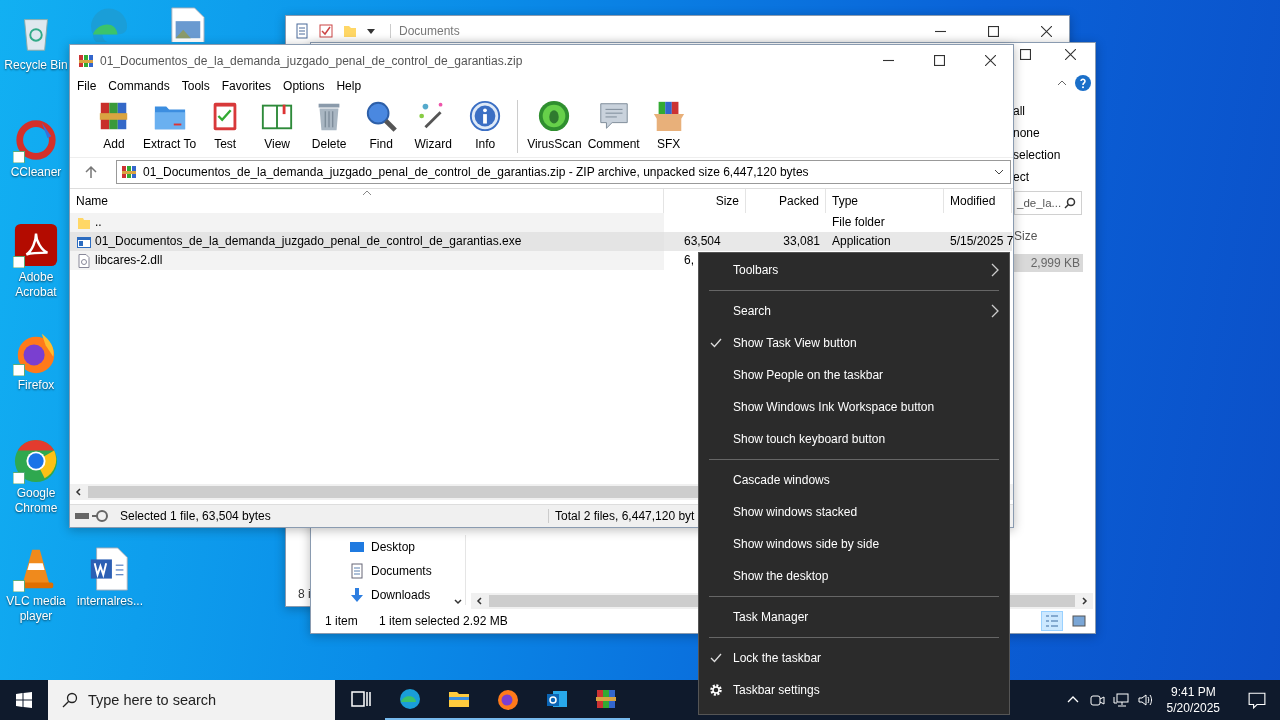 The image size is (1280, 720). What do you see at coordinates (36, 501) in the screenshot?
I see `icon-label: Google Chrome` at bounding box center [36, 501].